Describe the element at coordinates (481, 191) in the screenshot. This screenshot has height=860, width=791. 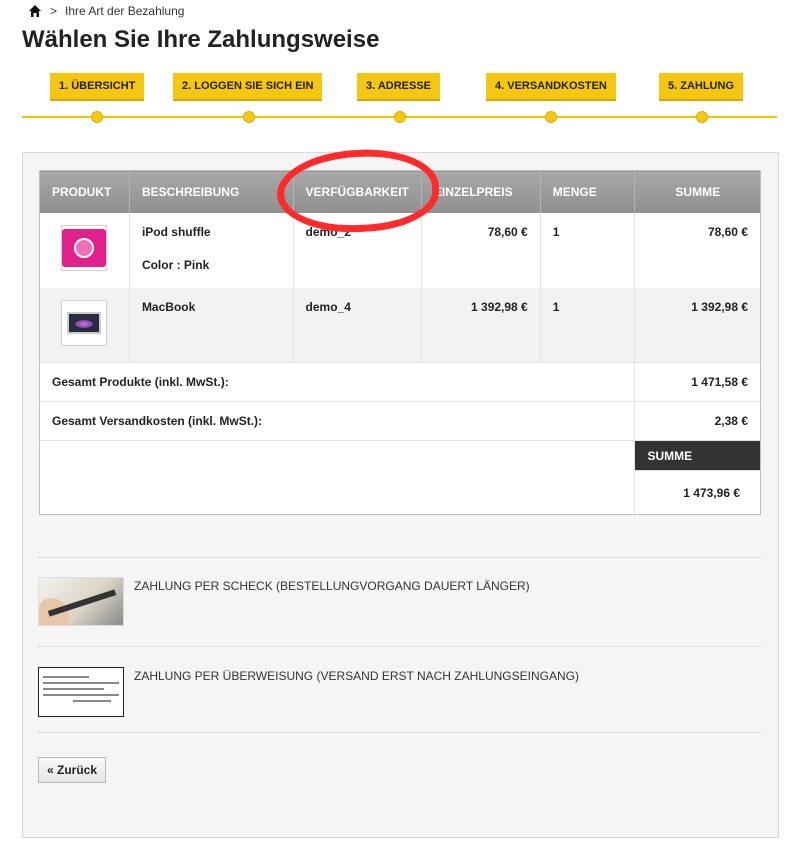
I see `header-unit-price: EINZELPREIS` at that location.